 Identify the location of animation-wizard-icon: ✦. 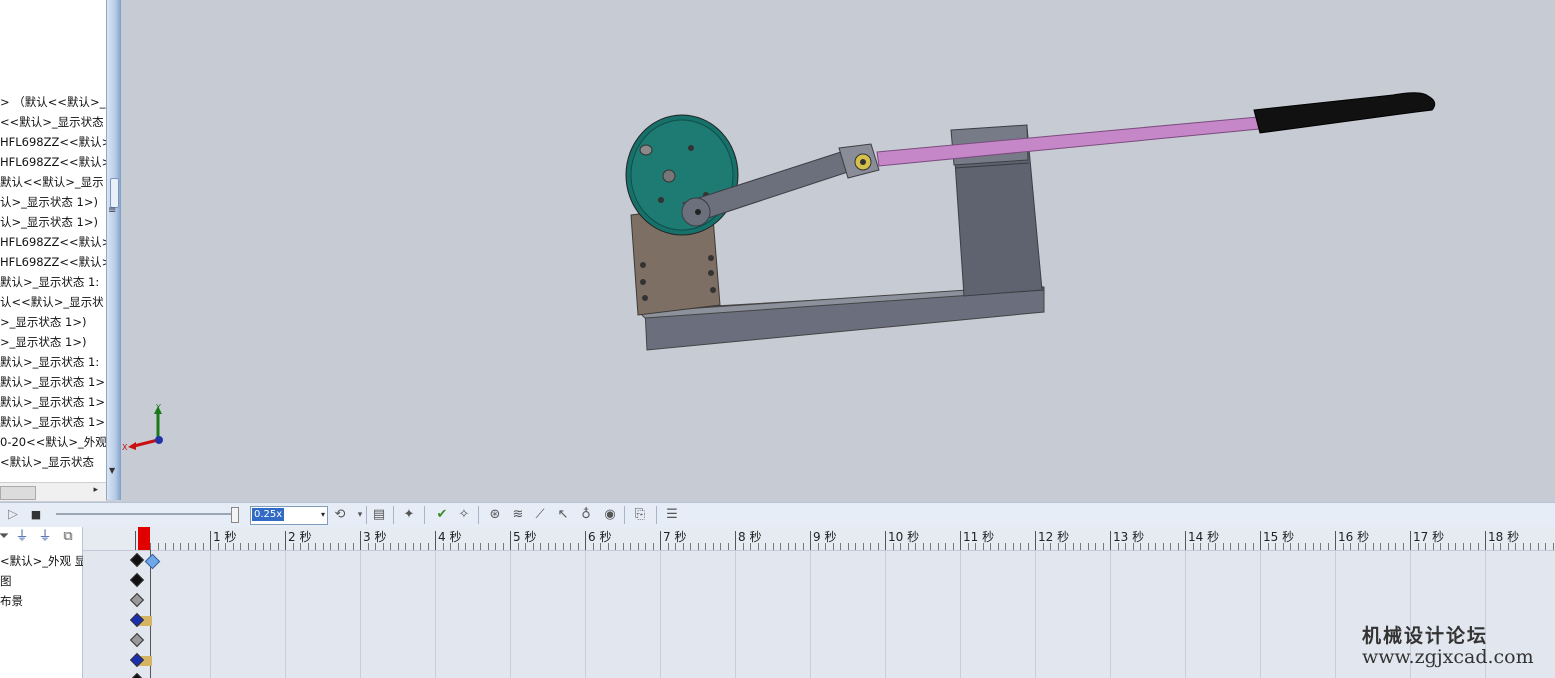
(409, 515).